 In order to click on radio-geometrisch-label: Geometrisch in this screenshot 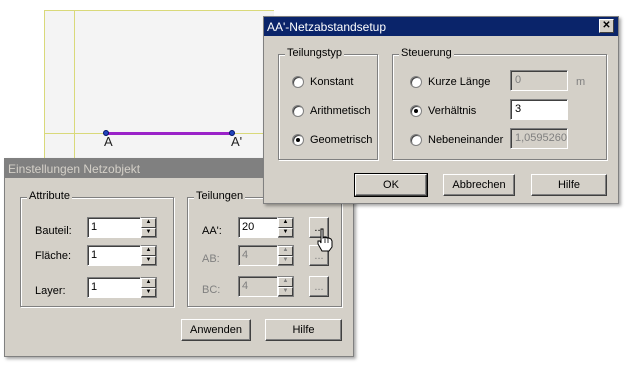, I will do `click(341, 140)`.